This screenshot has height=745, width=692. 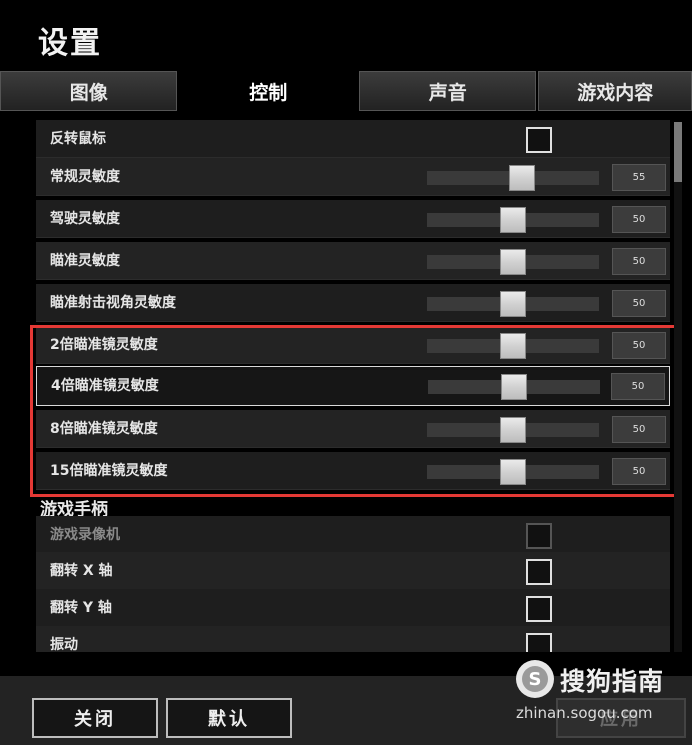 What do you see at coordinates (95, 718) in the screenshot?
I see `close-button: 关闭` at bounding box center [95, 718].